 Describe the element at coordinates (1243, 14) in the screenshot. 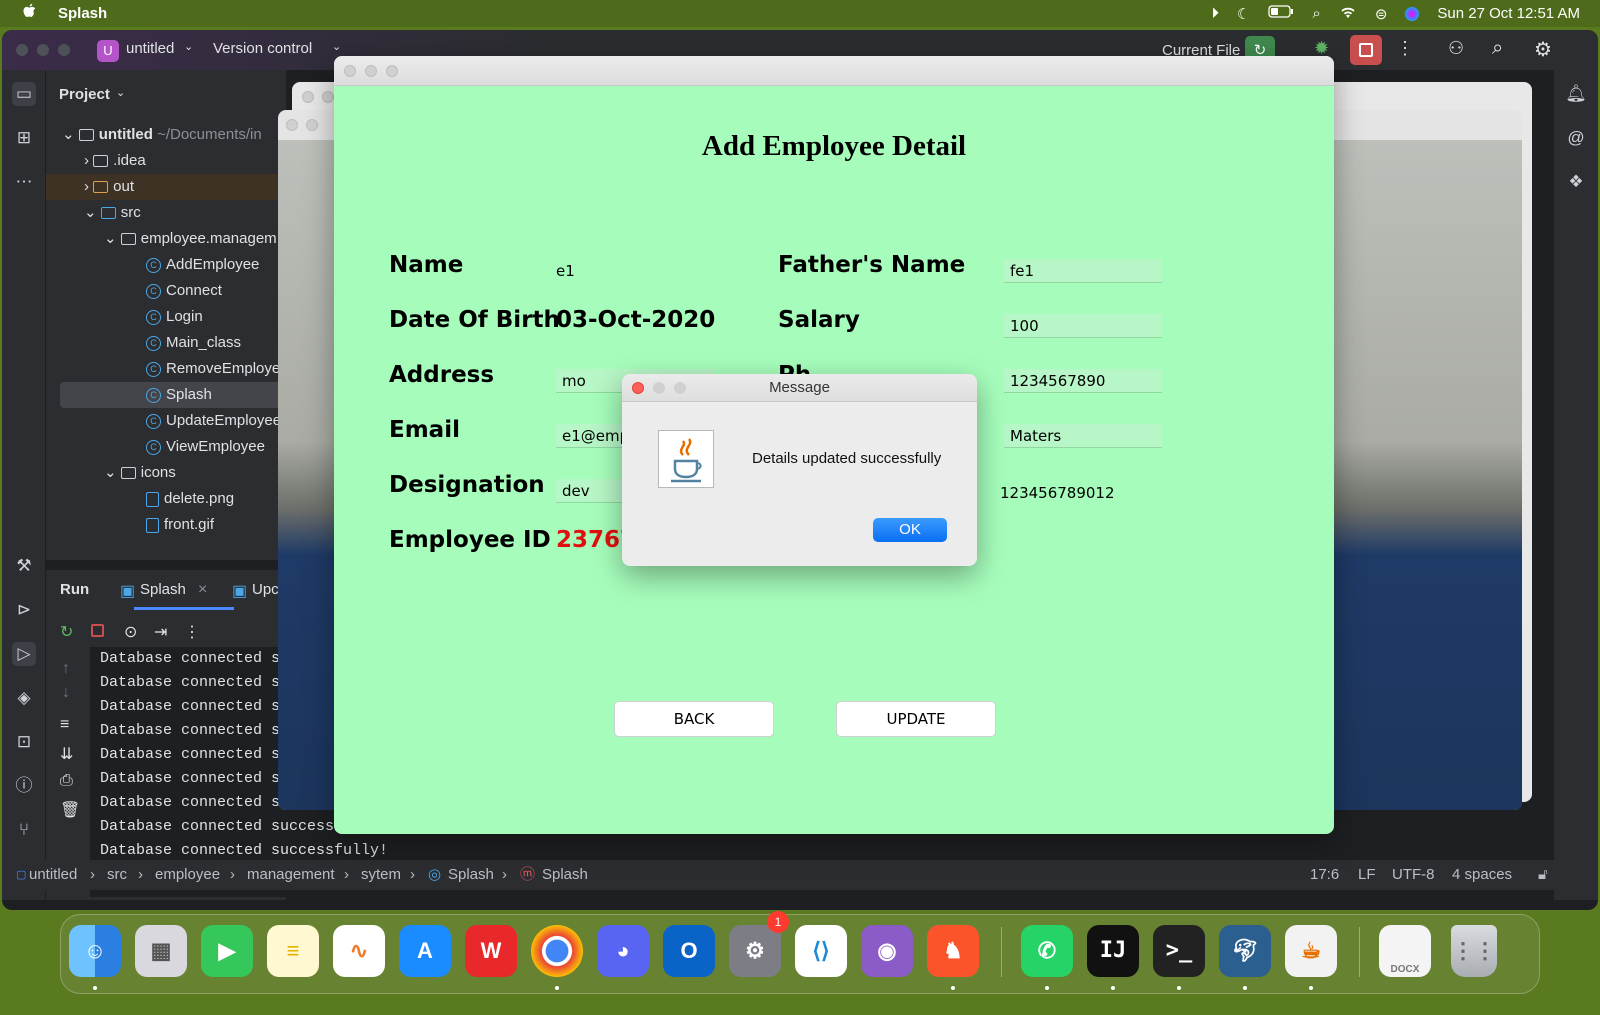

I see `focus-moon-icon: ☾` at that location.